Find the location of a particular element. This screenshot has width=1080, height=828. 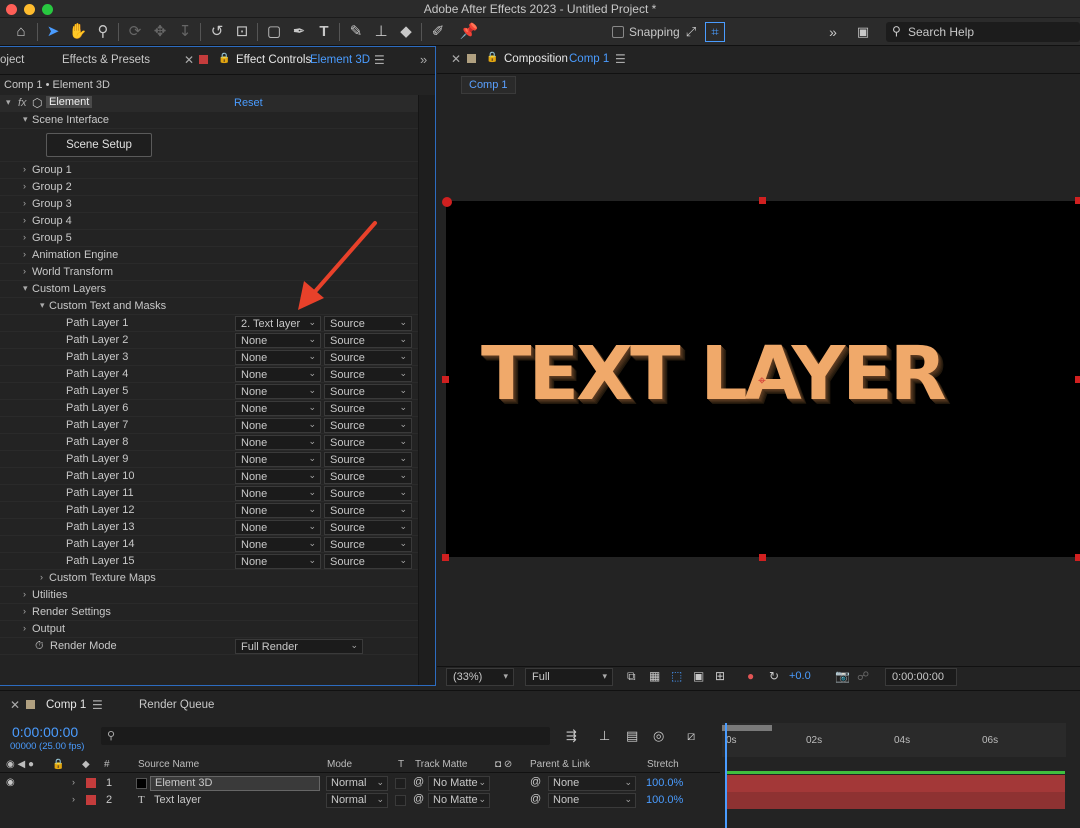

panel-menu-icon: ☰ is located at coordinates (379, 60).